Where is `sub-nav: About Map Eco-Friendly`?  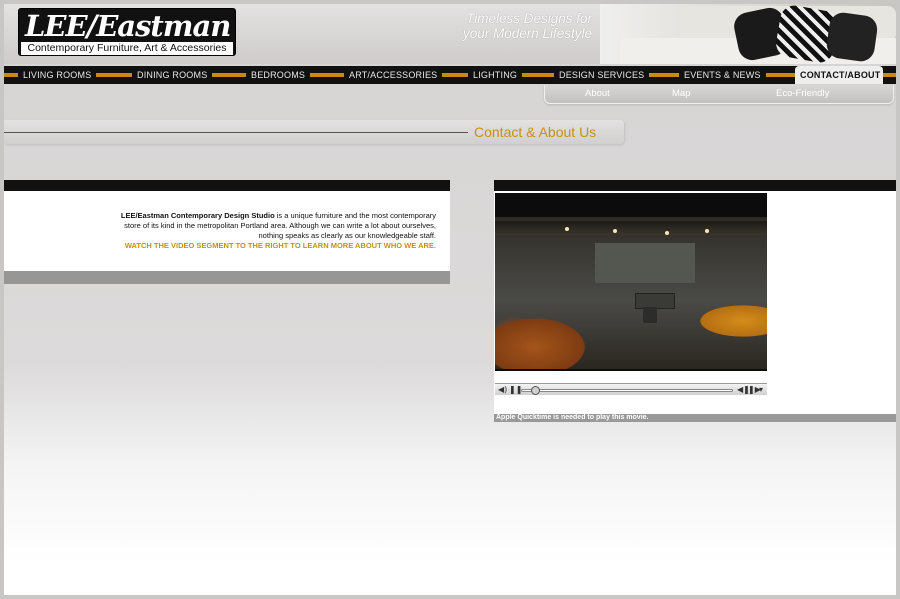 sub-nav: About Map Eco-Friendly is located at coordinates (719, 94).